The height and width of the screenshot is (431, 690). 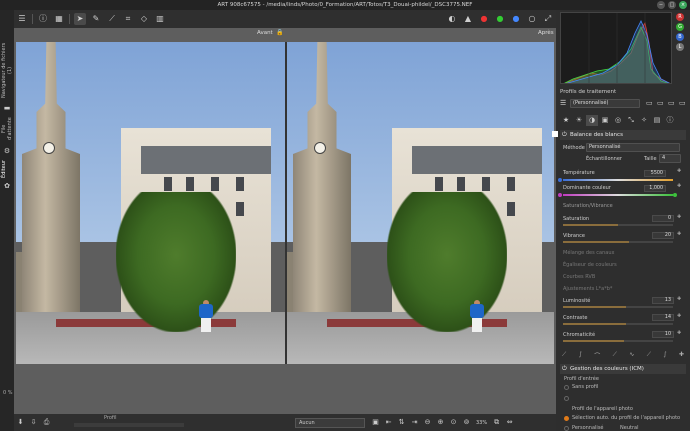 What do you see at coordinates (644, 120) in the screenshot?
I see `tab-effects-icon: ✧` at bounding box center [644, 120].